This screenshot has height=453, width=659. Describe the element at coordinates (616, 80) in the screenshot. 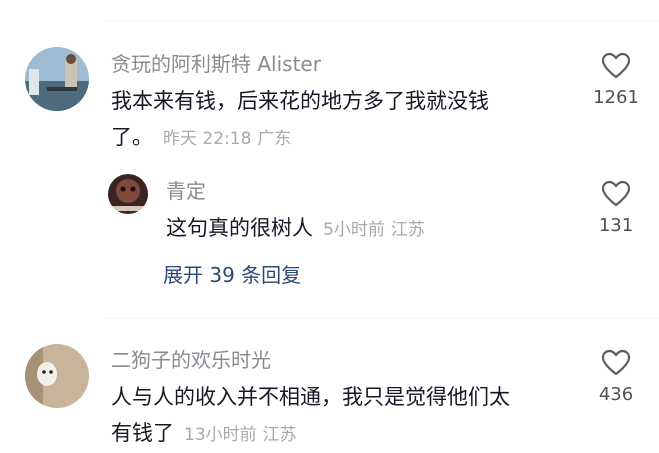

I see `like-button: 1261` at that location.